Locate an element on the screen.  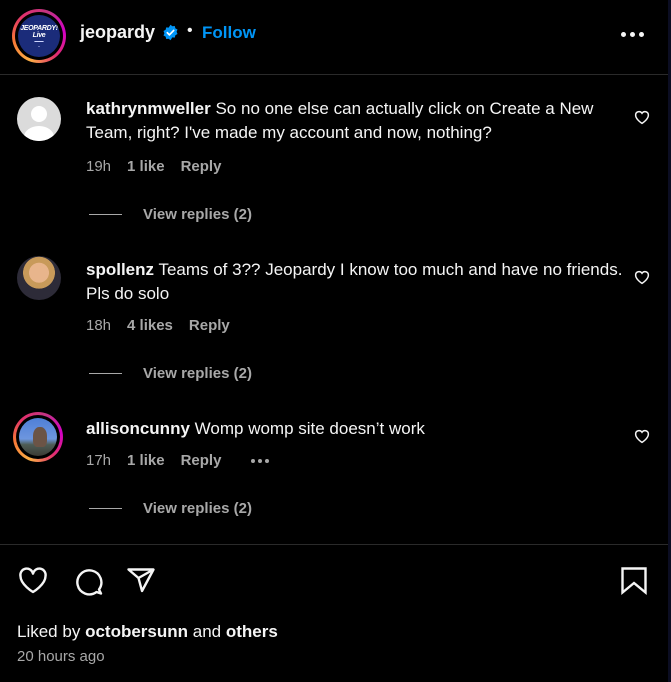
save-bookmark-icon is located at coordinates (634, 581).